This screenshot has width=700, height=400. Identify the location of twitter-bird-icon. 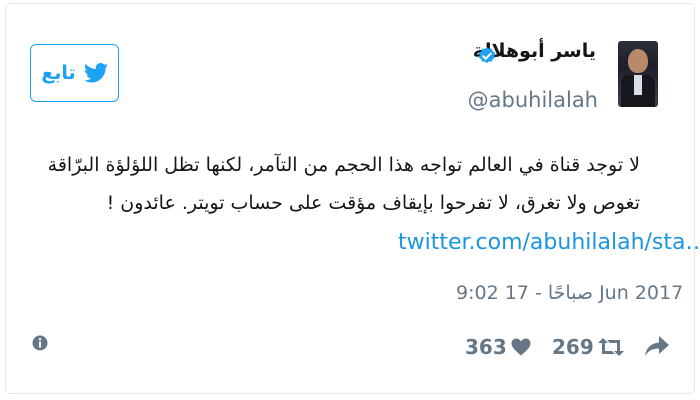
(95, 73).